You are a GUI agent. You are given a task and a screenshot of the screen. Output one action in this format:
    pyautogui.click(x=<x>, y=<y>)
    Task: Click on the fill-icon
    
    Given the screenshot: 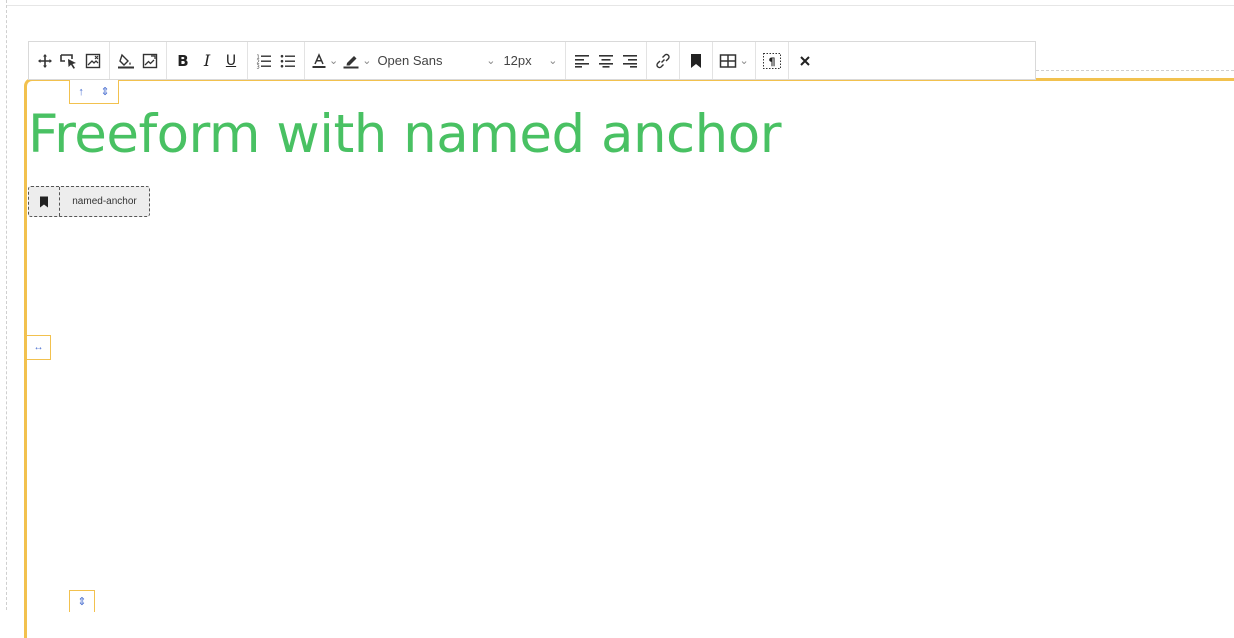 What is the action you would take?
    pyautogui.click(x=126, y=60)
    